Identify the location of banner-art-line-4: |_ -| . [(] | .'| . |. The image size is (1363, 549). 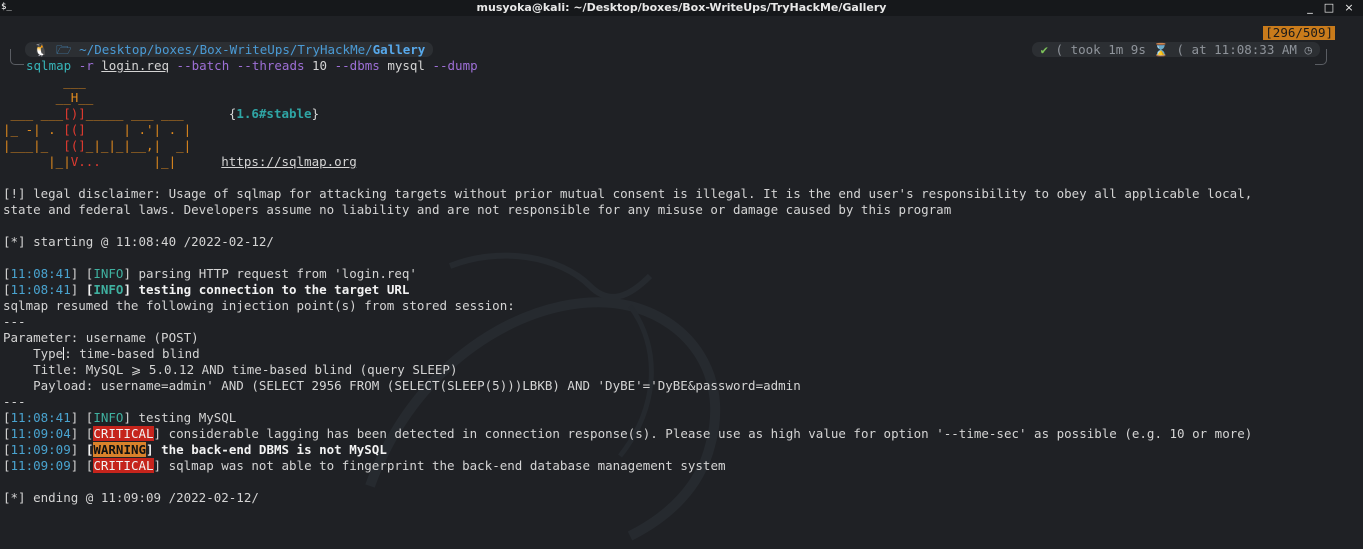
(97, 130).